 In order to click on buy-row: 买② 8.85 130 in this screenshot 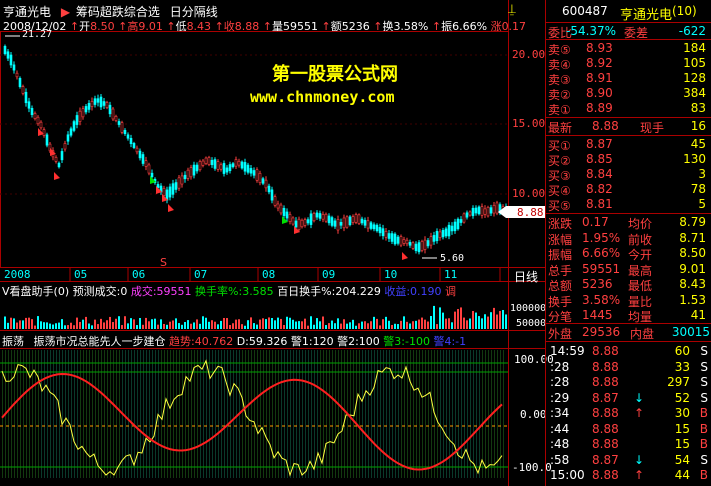, I will do `click(628, 160)`.